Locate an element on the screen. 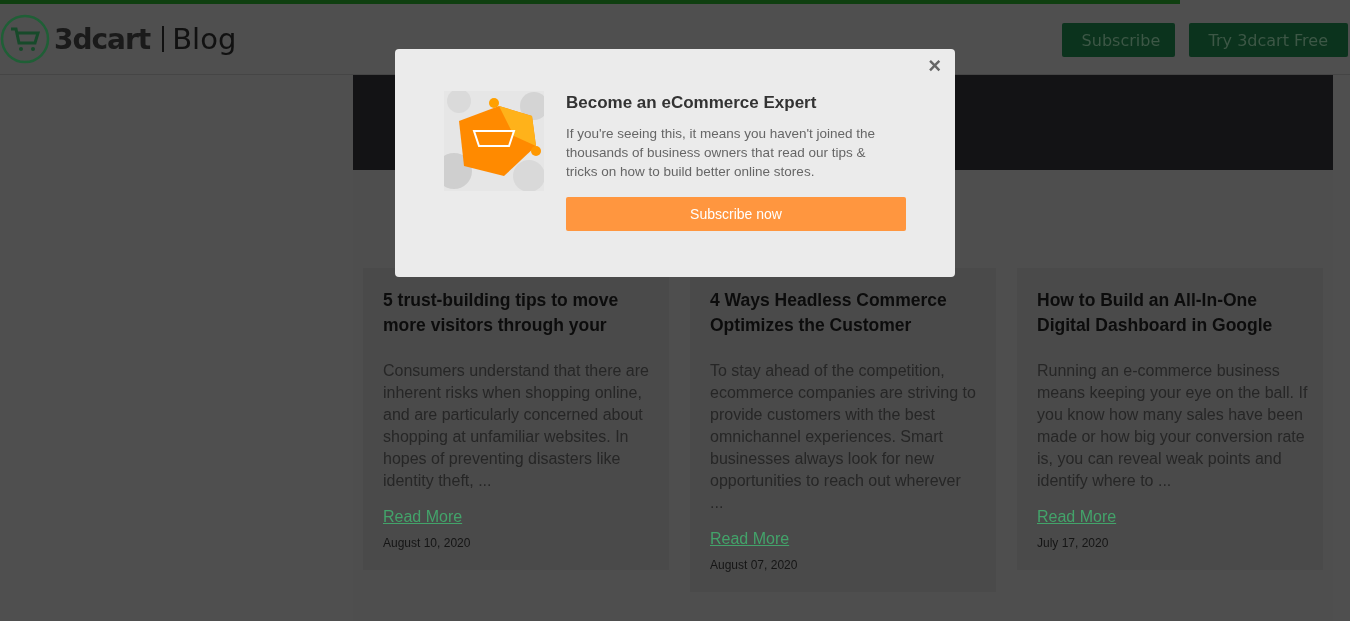 This screenshot has width=1350, height=621. popup-title: Become an eCommerce Expert is located at coordinates (692, 103).